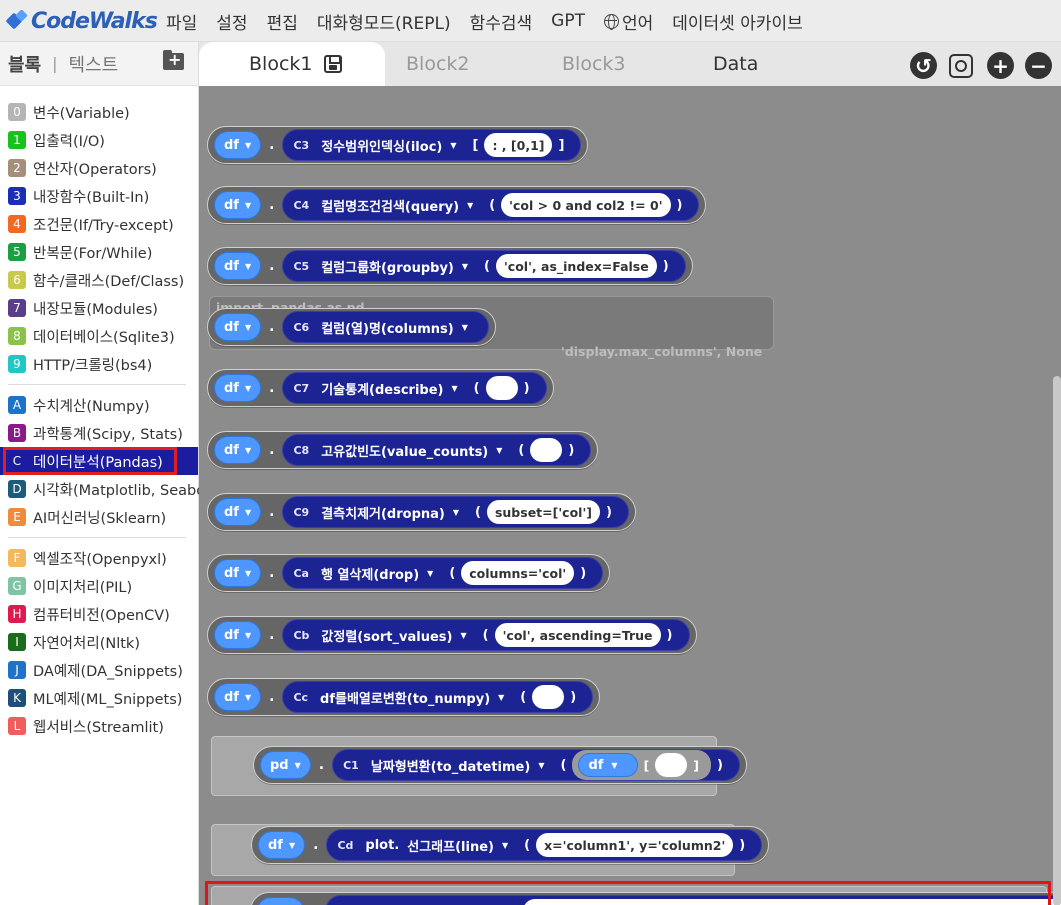  What do you see at coordinates (501, 21) in the screenshot?
I see `menu-function-search: 함수검색` at bounding box center [501, 21].